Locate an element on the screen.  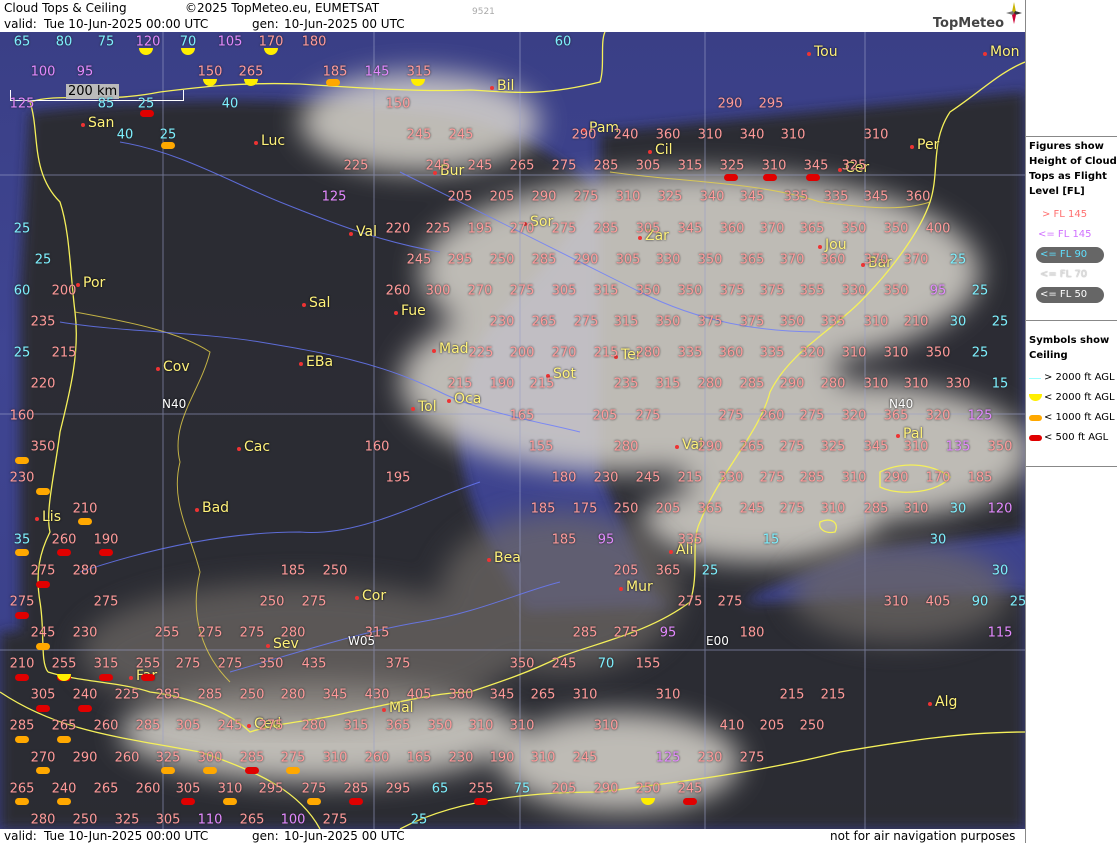
flight-level-label: 320 is located at coordinates (938, 416).